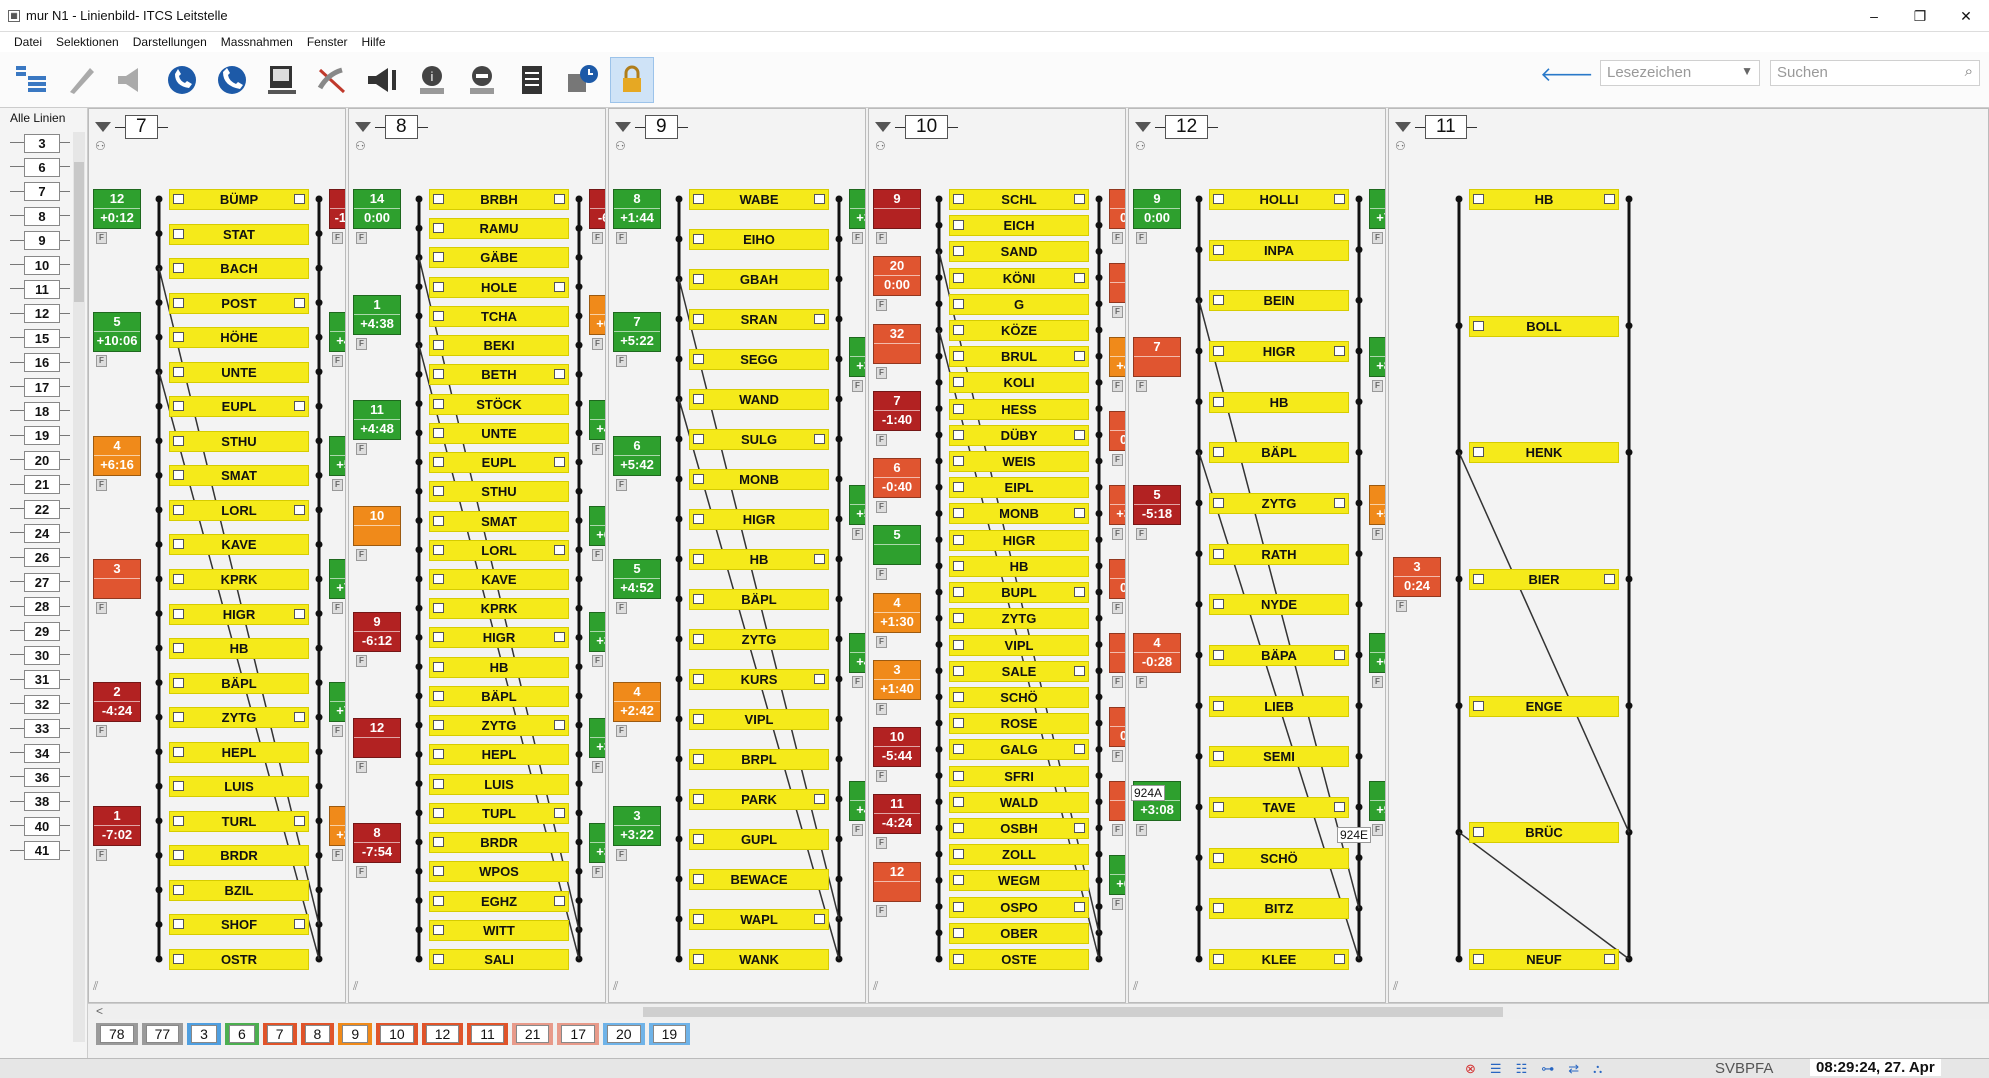 This screenshot has width=1989, height=1078. I want to click on vehicle-badge: 7-6:24 F, so click(597, 216).